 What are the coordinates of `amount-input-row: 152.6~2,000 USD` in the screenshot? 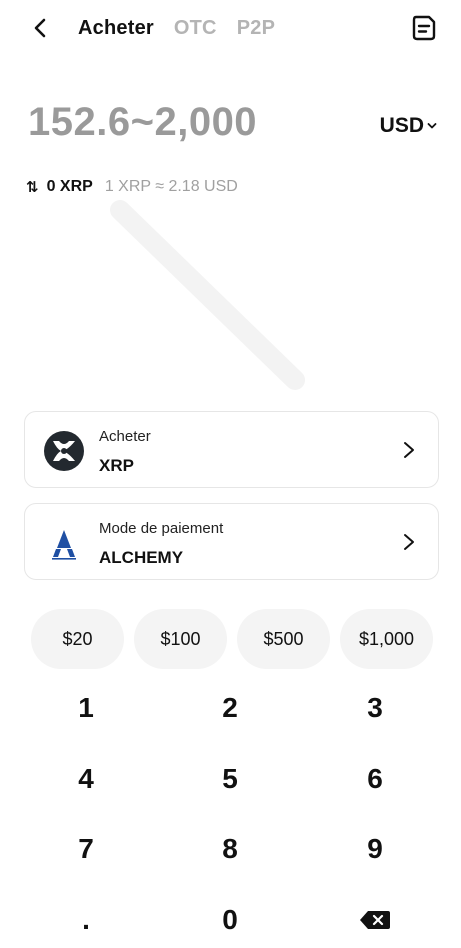 It's located at (232, 126).